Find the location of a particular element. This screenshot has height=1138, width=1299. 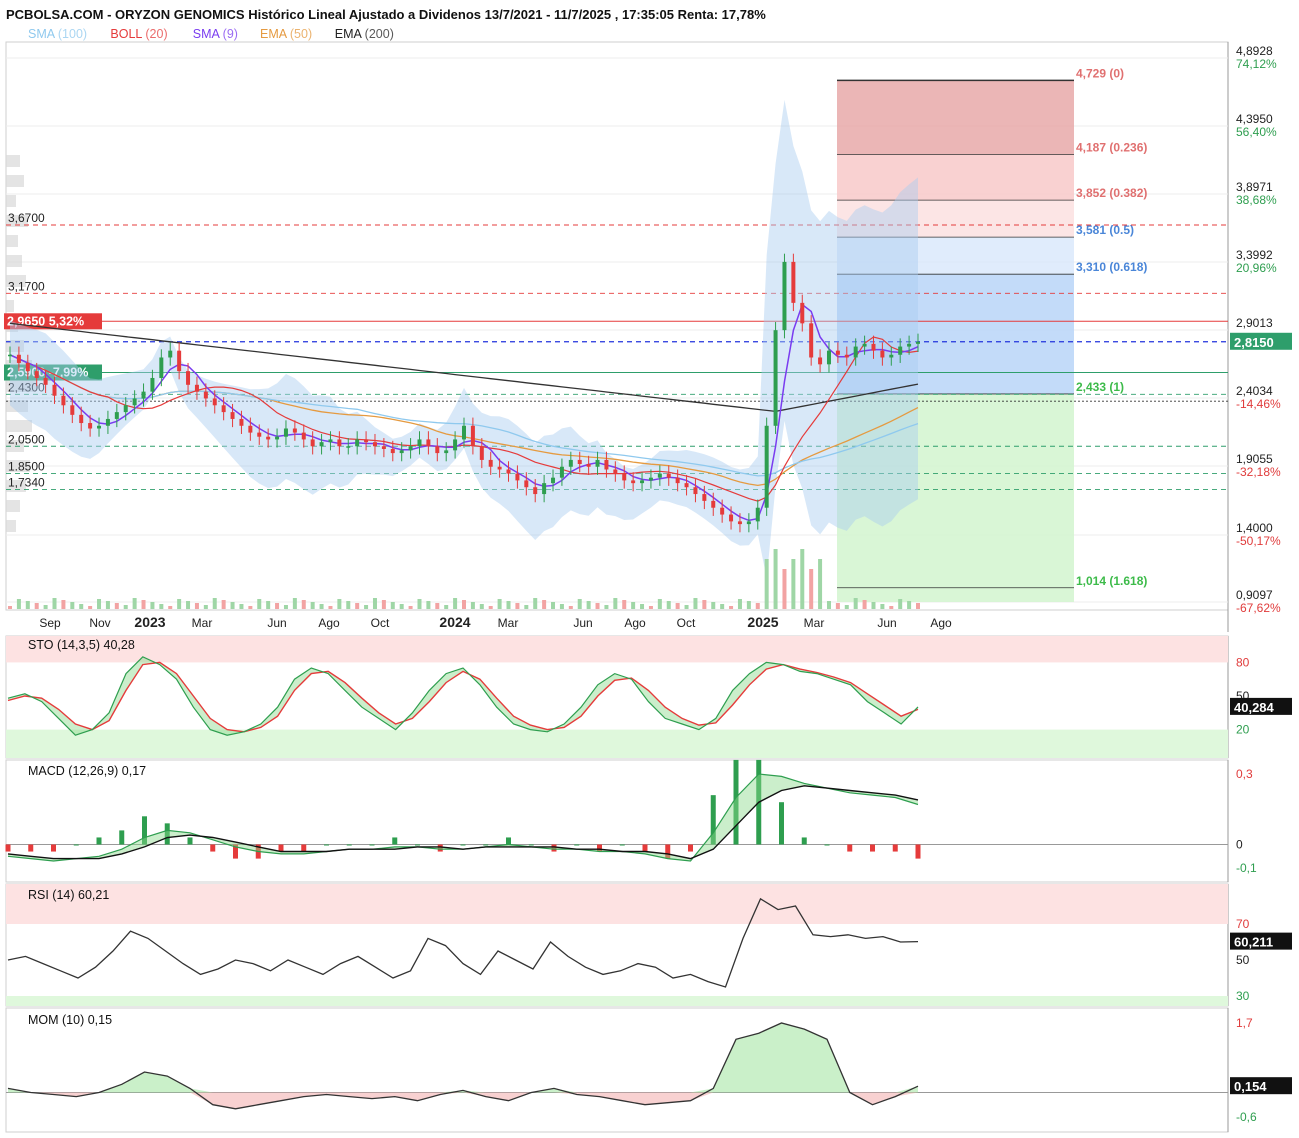

sto-level-label: 80 is located at coordinates (1243, 662).